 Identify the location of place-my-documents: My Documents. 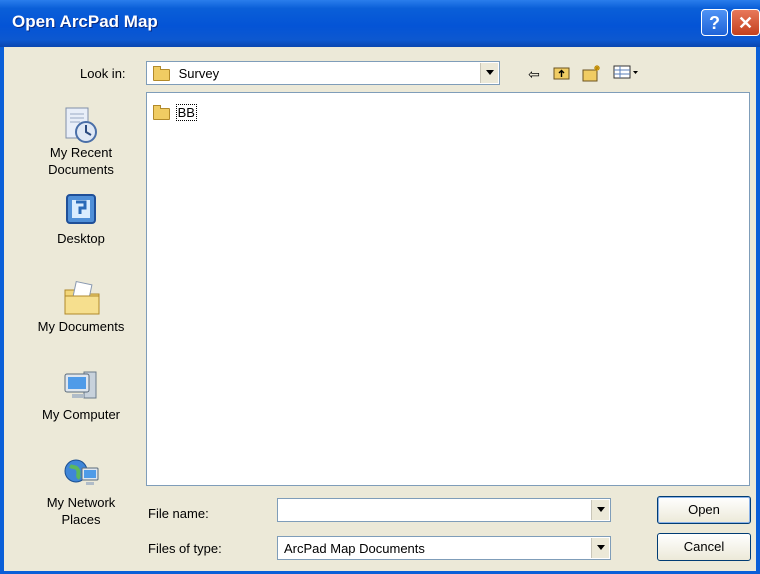
(81, 307).